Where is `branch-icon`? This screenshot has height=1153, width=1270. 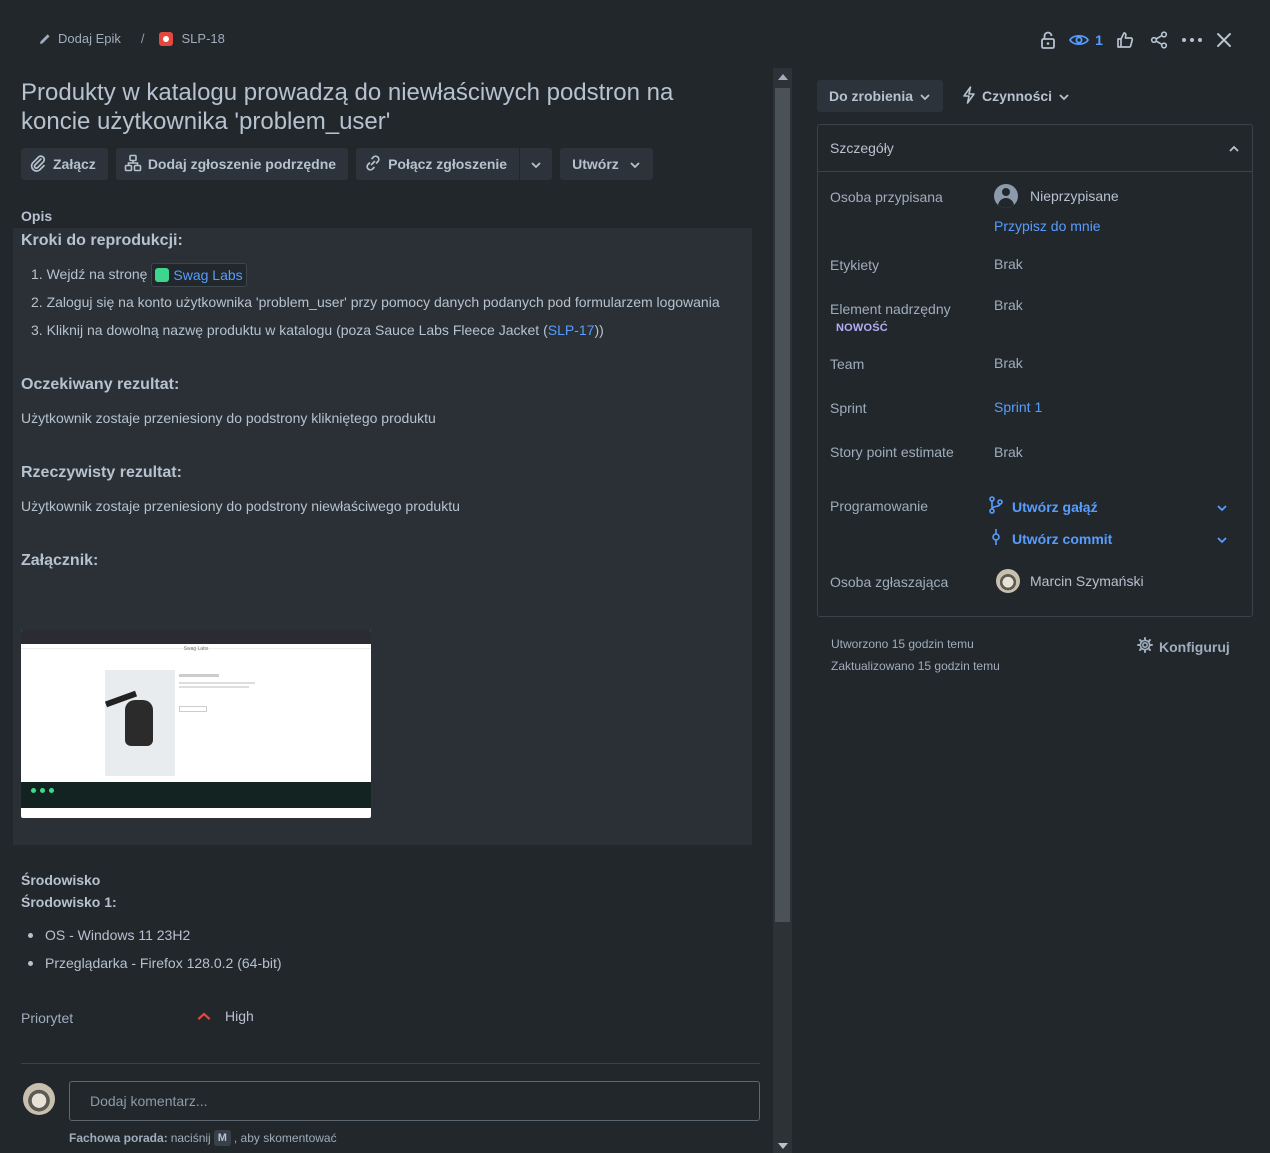 branch-icon is located at coordinates (996, 506).